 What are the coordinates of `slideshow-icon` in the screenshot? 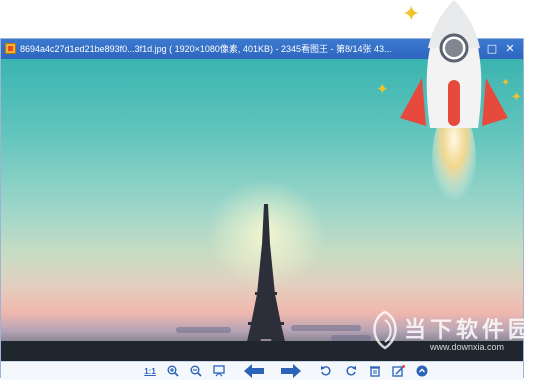 It's located at (219, 371).